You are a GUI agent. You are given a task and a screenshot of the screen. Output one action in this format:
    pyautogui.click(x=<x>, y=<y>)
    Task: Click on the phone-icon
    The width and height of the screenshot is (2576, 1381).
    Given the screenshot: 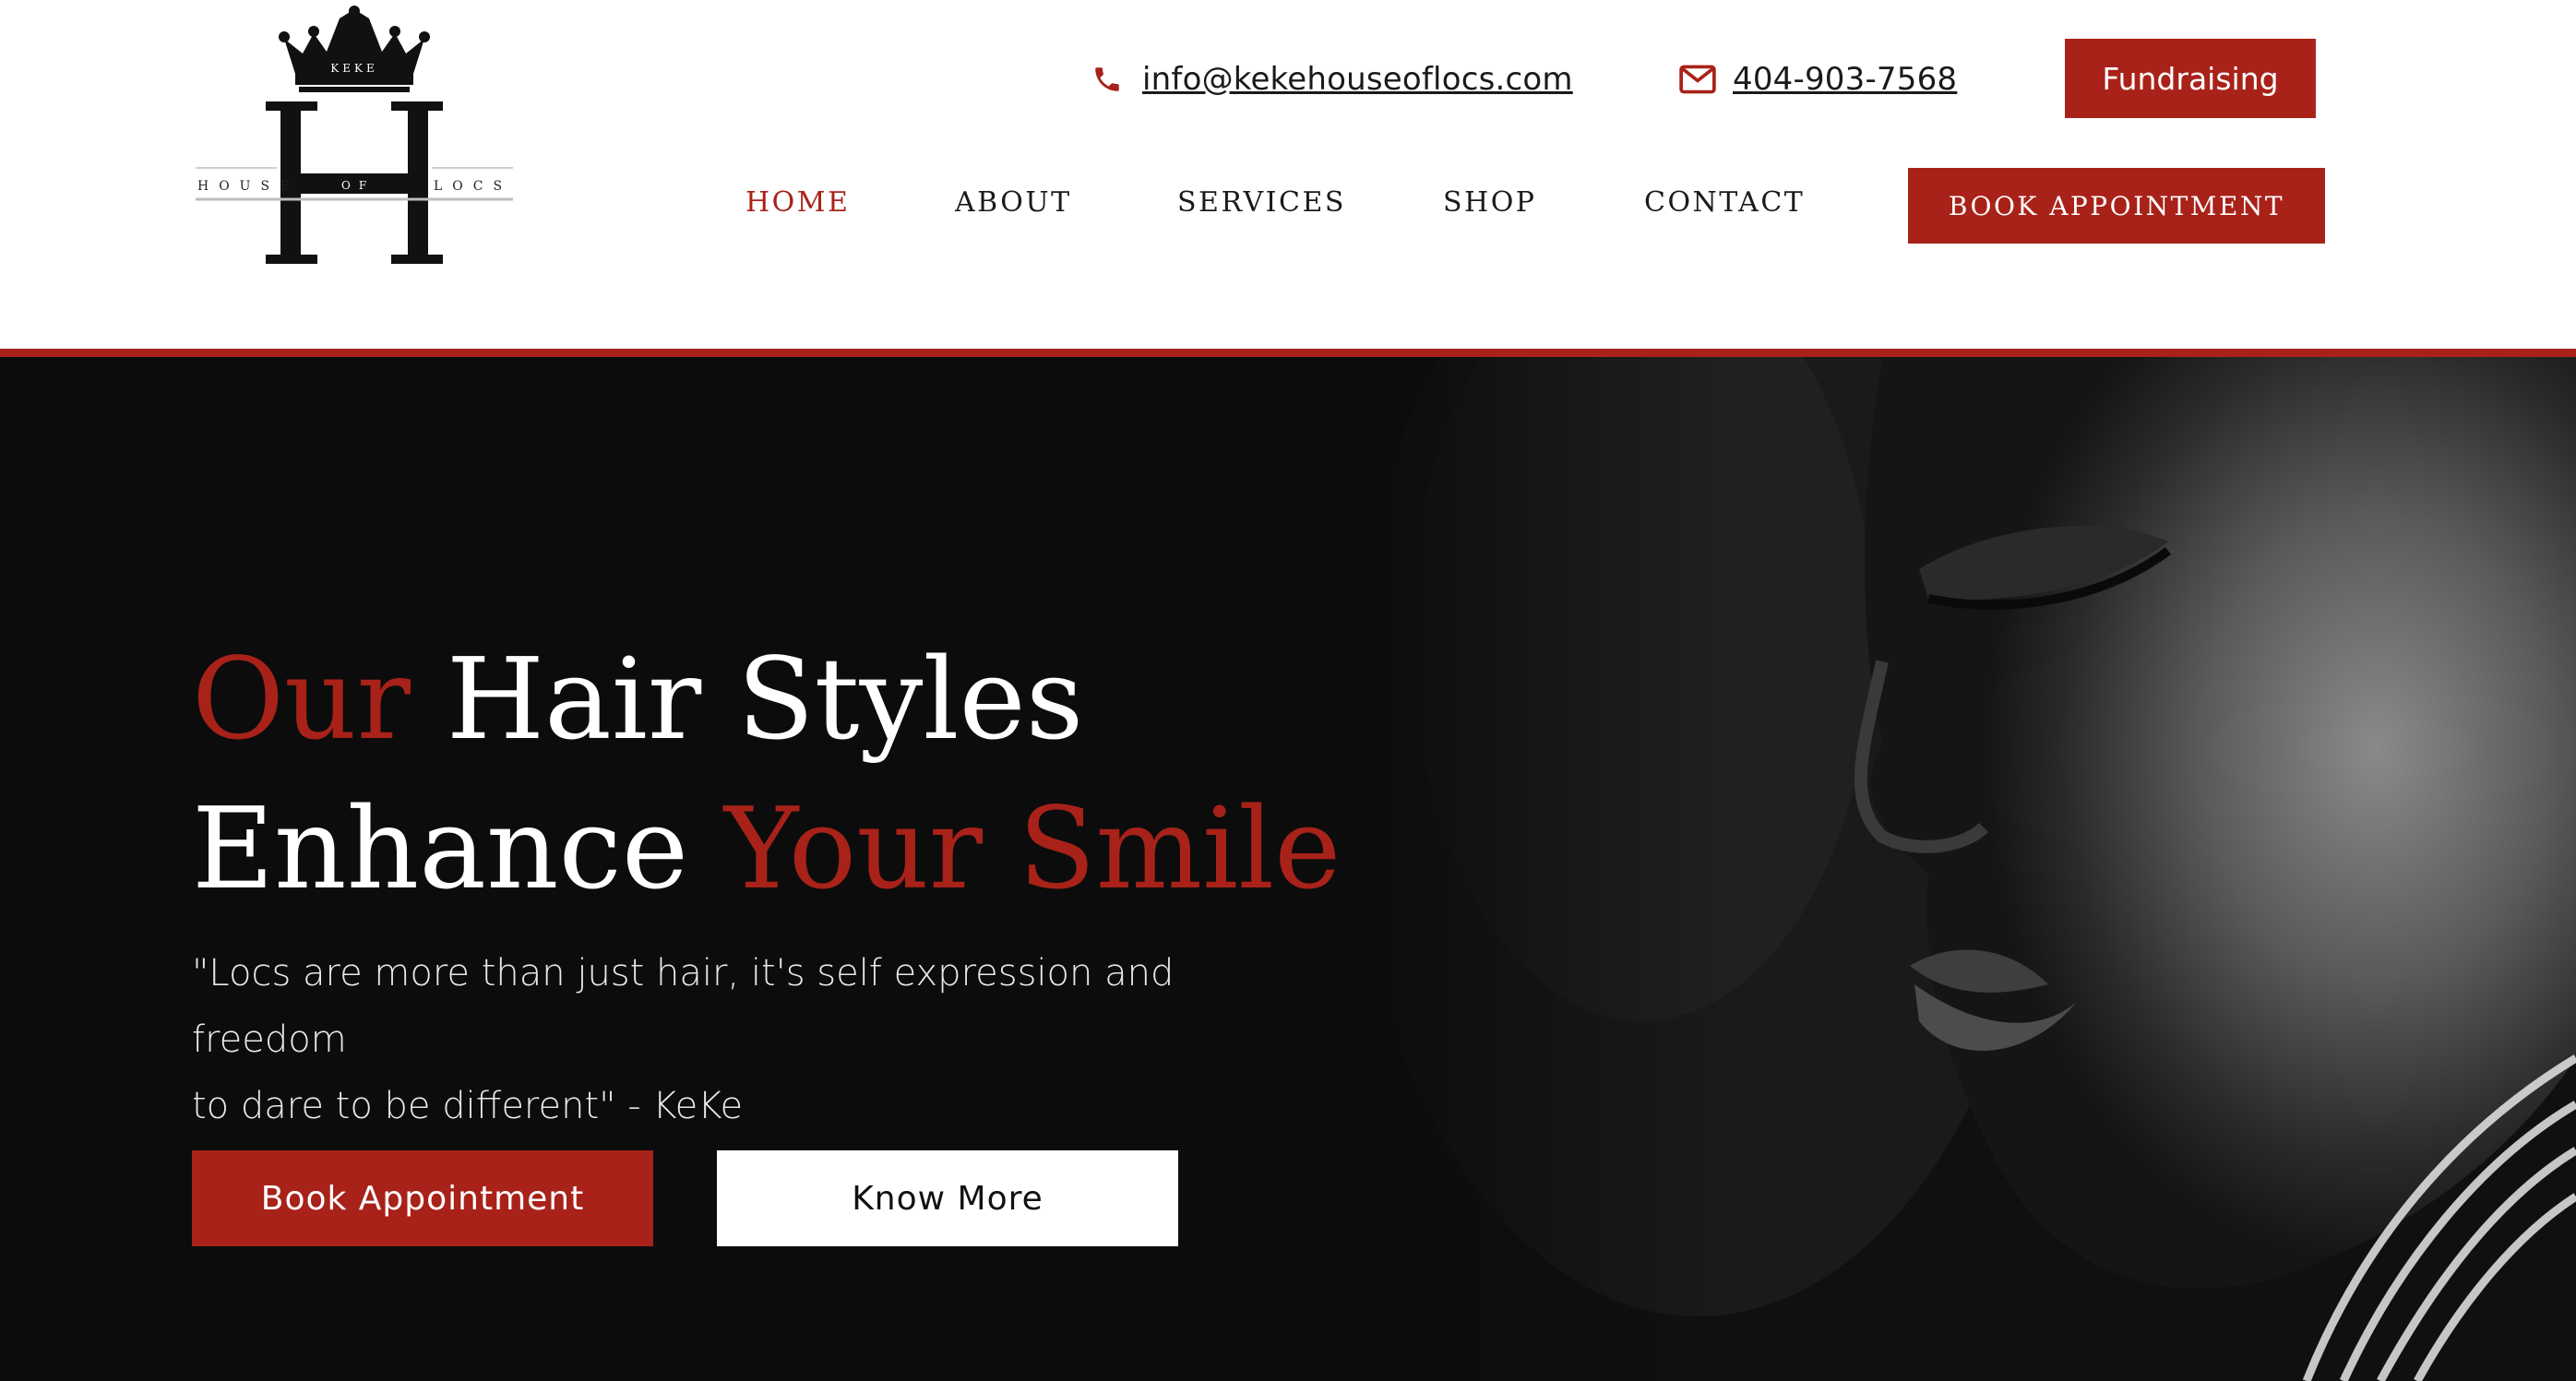 What is the action you would take?
    pyautogui.click(x=1107, y=79)
    